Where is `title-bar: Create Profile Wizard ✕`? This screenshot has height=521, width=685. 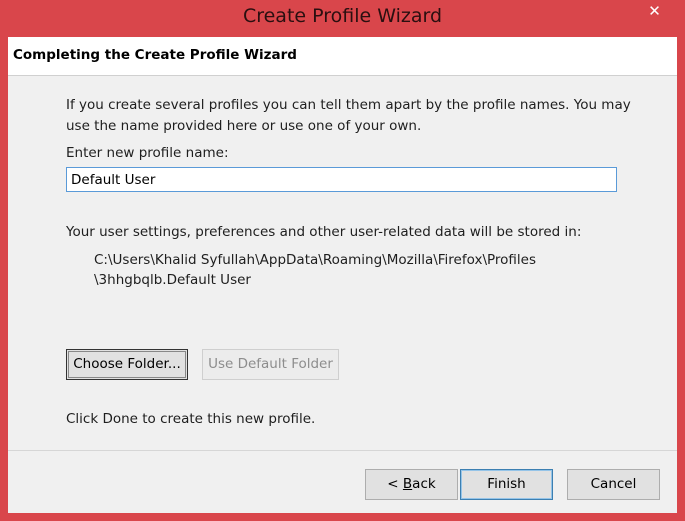 title-bar: Create Profile Wizard ✕ is located at coordinates (342, 18).